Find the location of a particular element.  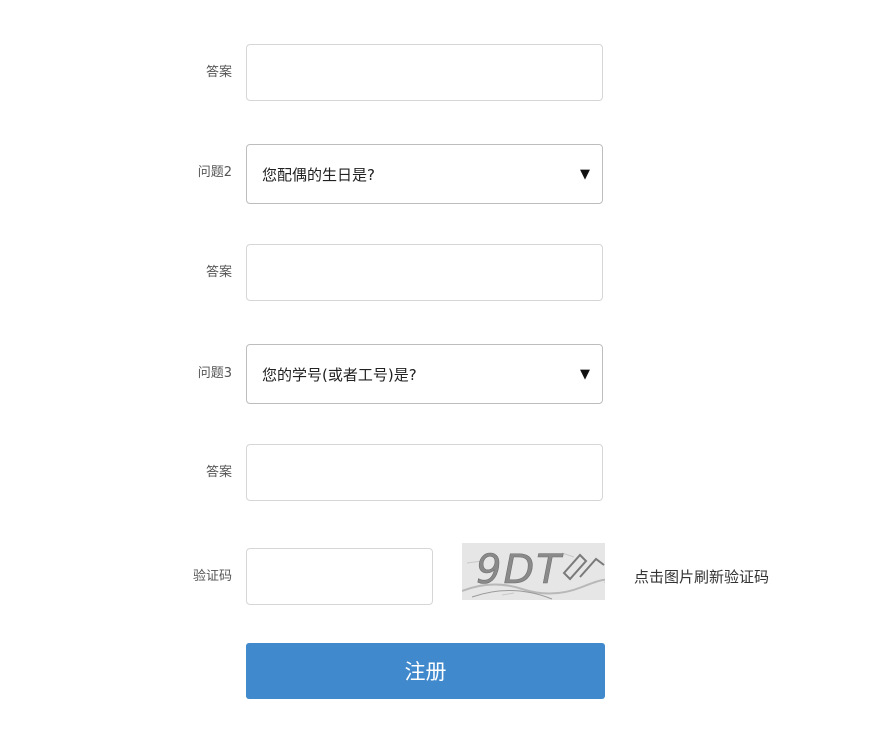

captcha-image-text: 9DT is located at coordinates (520, 570).